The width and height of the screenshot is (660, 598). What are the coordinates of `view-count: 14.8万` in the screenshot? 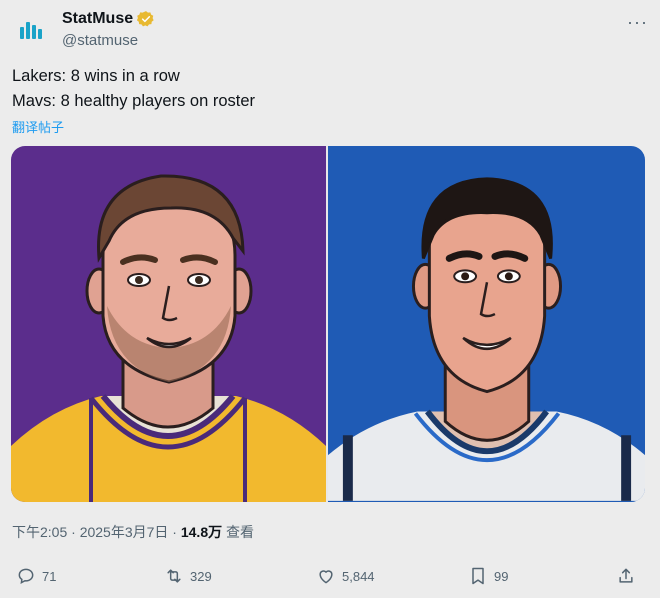 It's located at (201, 532).